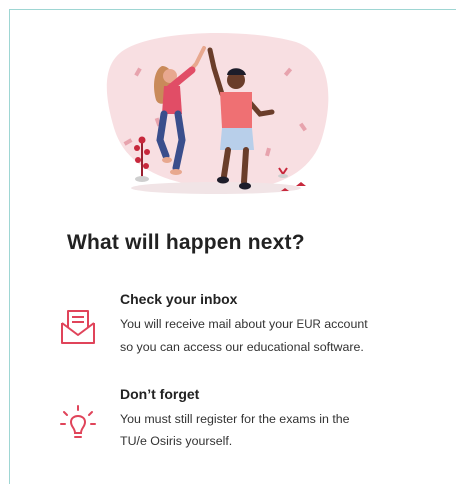 The height and width of the screenshot is (484, 458). Describe the element at coordinates (186, 242) in the screenshot. I see `page-title: What will happen next?` at that location.